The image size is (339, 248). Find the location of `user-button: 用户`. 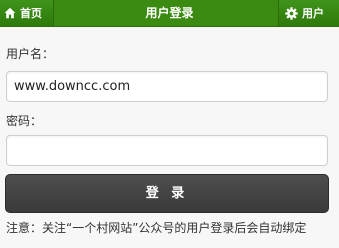

user-button: 用户 is located at coordinates (308, 13).